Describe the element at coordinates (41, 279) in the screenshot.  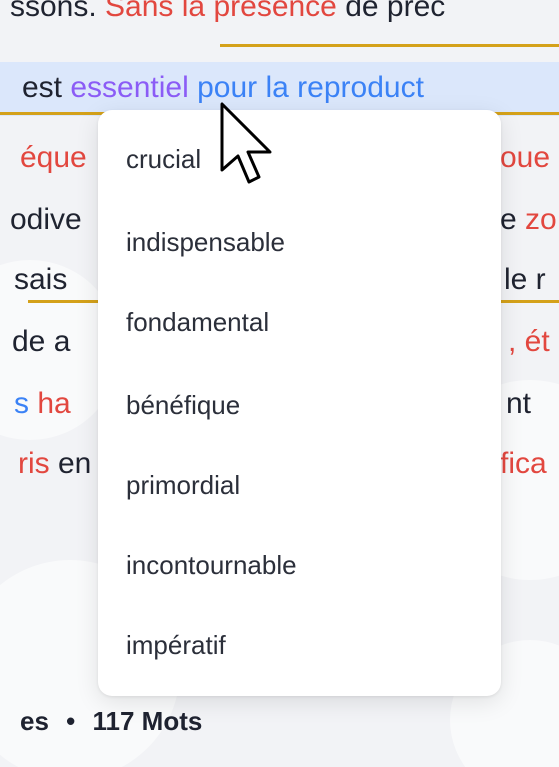
I see `text-fragment: sais` at that location.